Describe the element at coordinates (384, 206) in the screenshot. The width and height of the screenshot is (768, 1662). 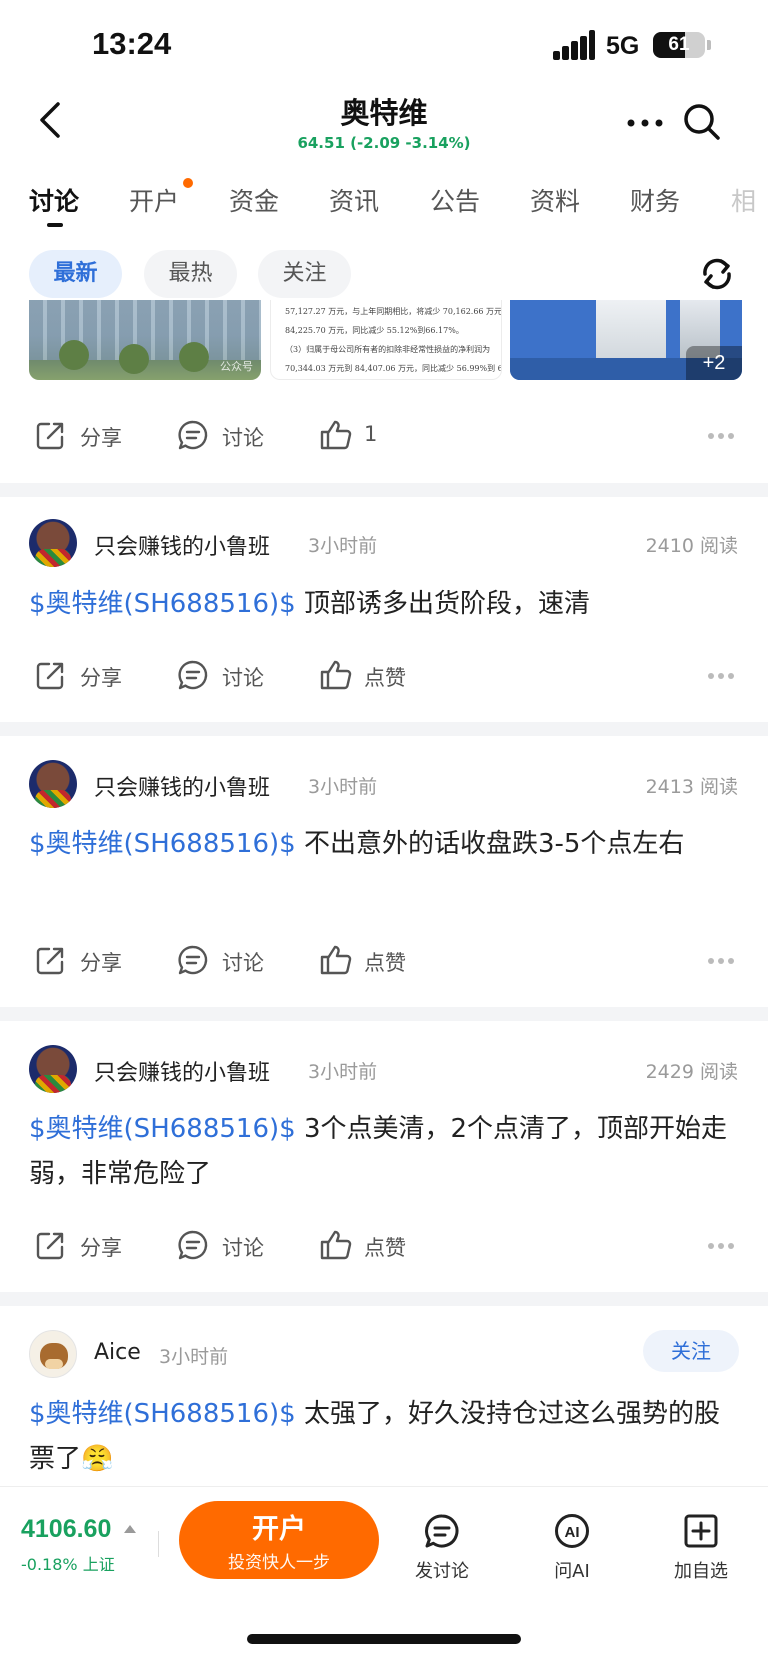
I see `stock-tabs: 讨论 开户 资金 资讯 公告 资料 财务 相` at that location.